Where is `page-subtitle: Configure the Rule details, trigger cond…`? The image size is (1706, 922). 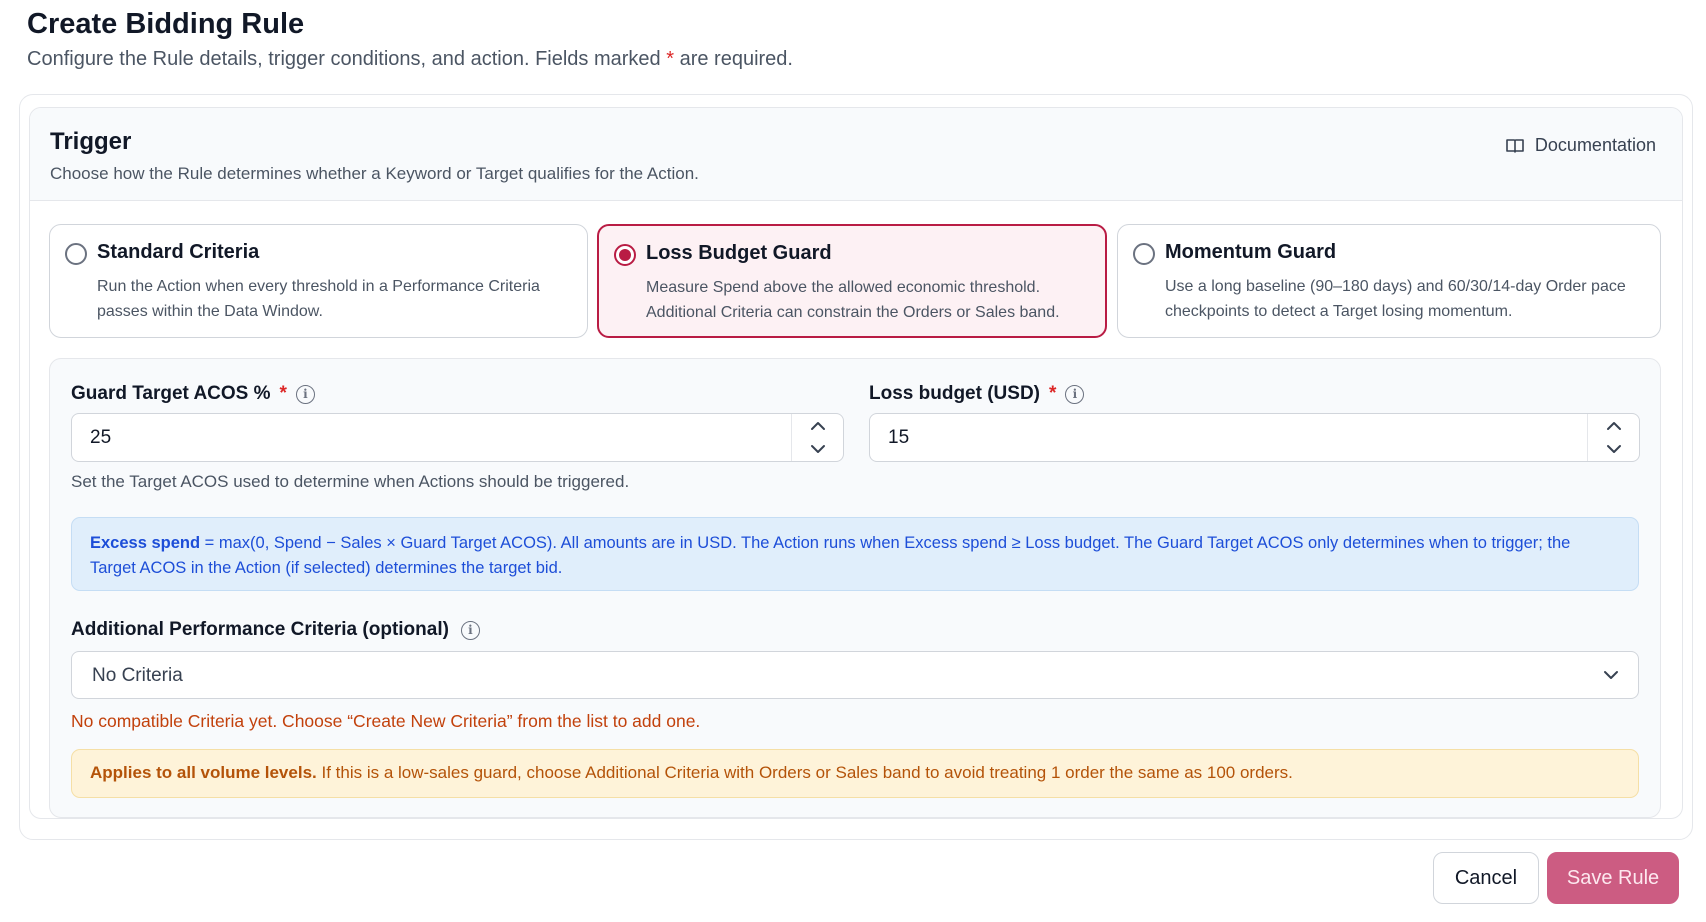 page-subtitle: Configure the Rule details, trigger cond… is located at coordinates (410, 59).